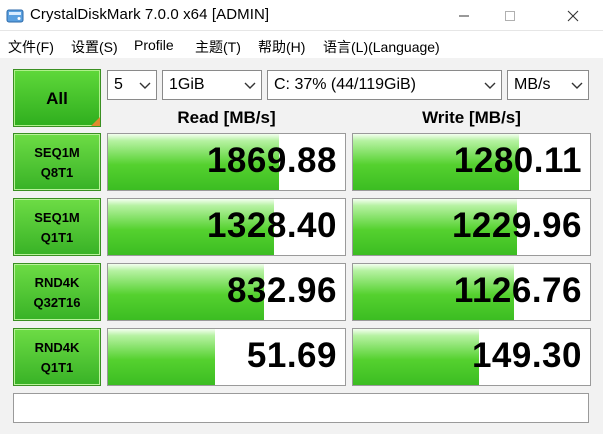  I want to click on read-result-seq1m-q8t1: 1869.88, so click(226, 162).